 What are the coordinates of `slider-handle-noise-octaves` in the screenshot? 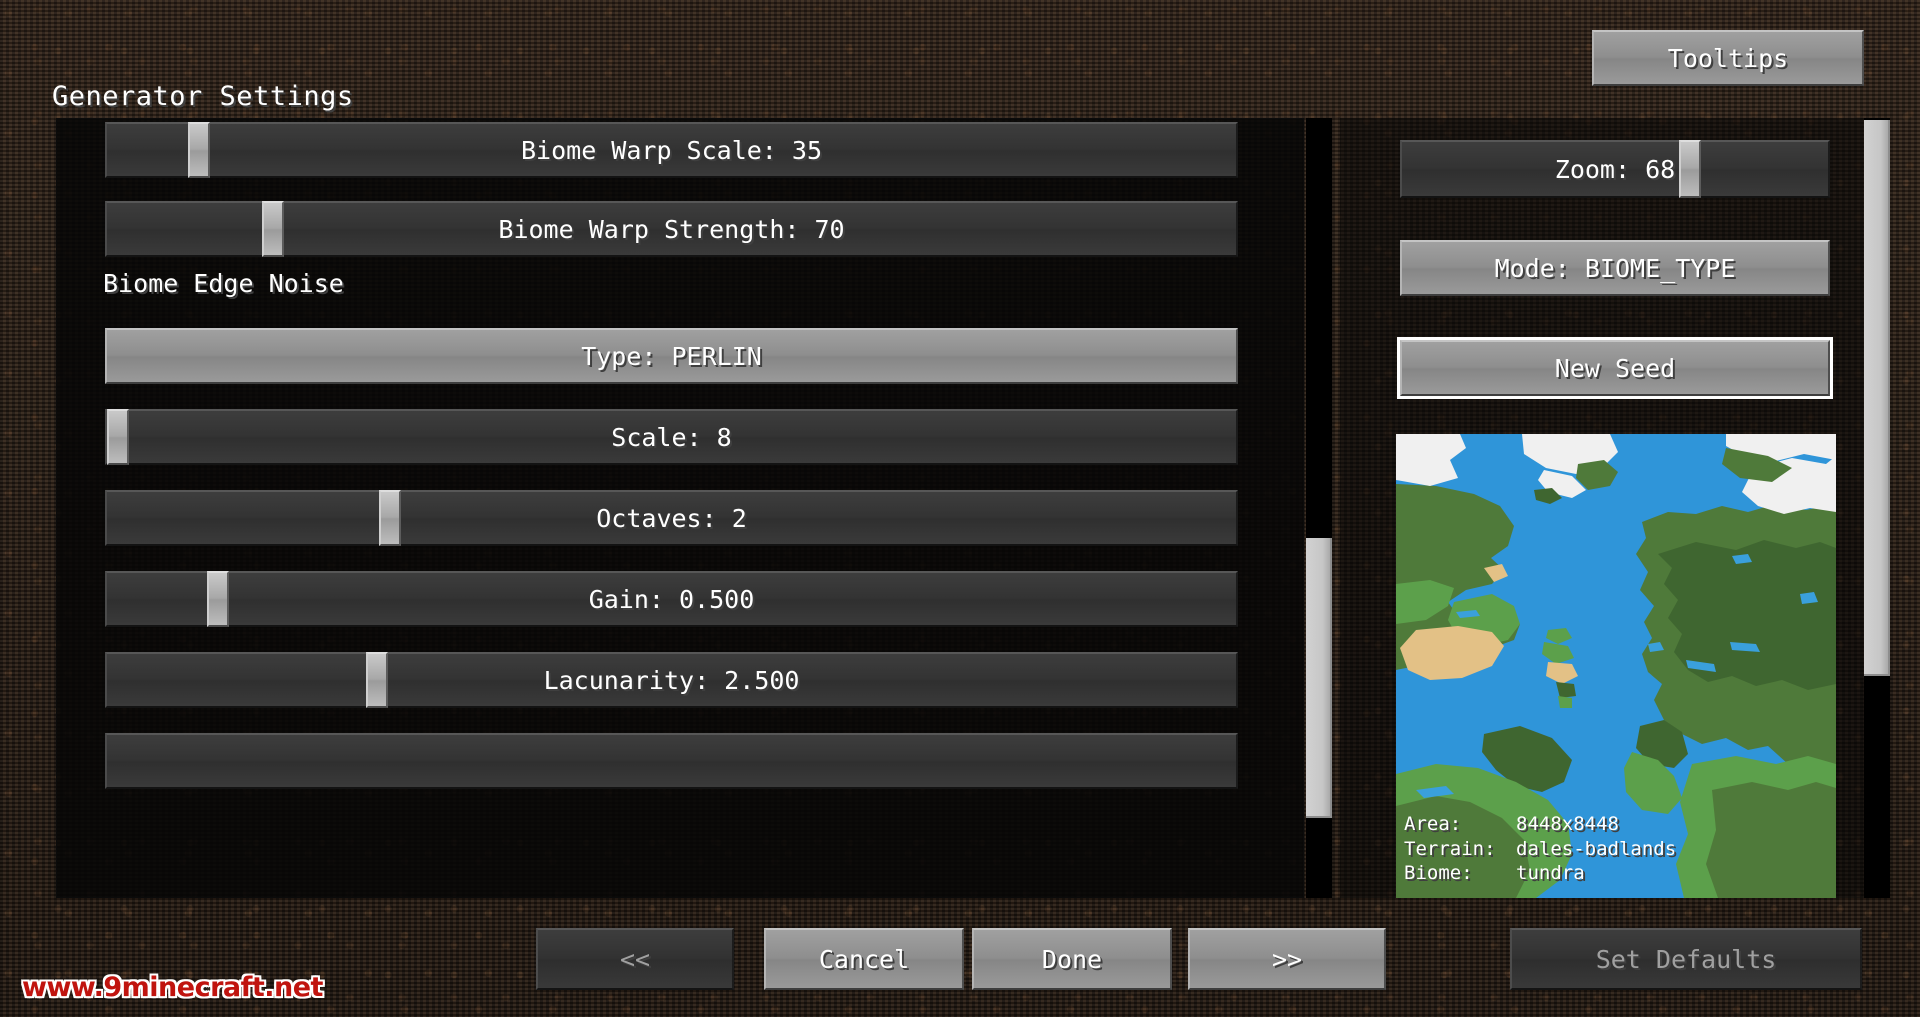 It's located at (390, 518).